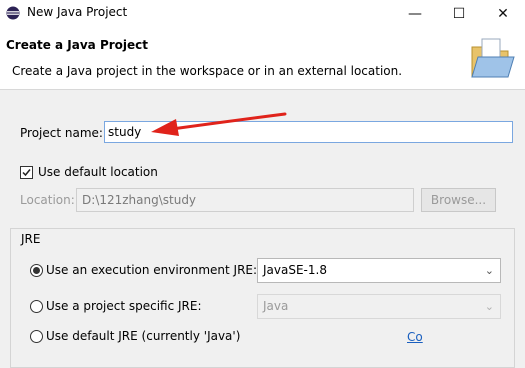 The width and height of the screenshot is (525, 368). Describe the element at coordinates (36, 336) in the screenshot. I see `radio-default-jre` at that location.